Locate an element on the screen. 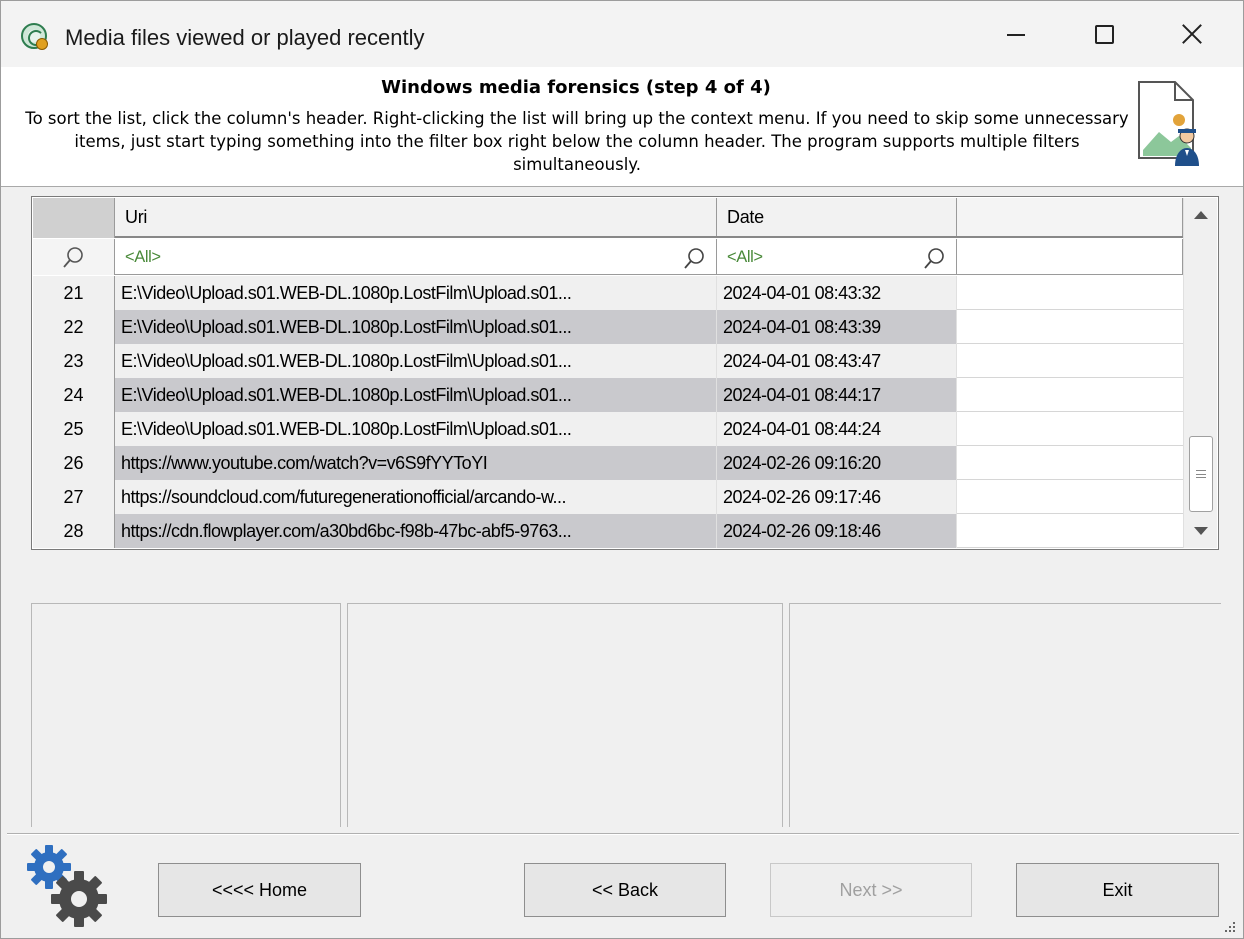 The image size is (1244, 939). gears-icon is located at coordinates (67, 886).